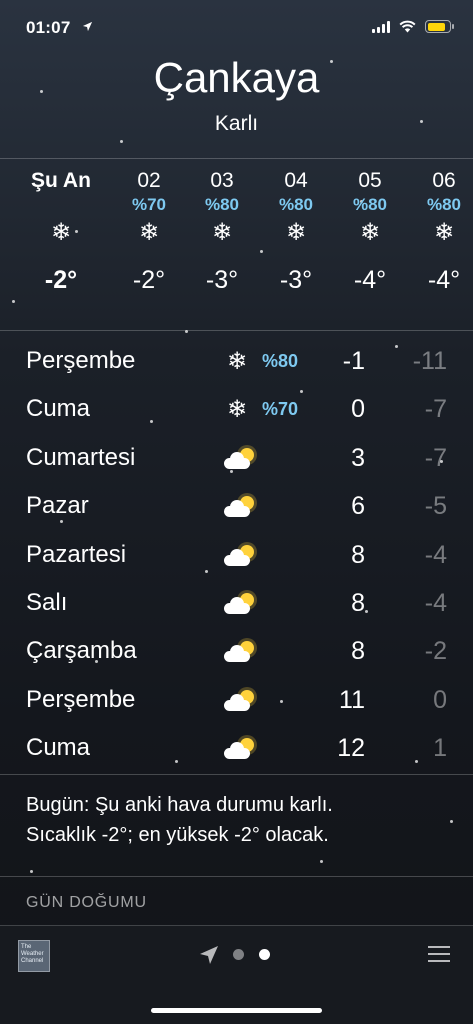 The image size is (473, 1024). What do you see at coordinates (149, 204) in the screenshot?
I see `hour-precip: %70` at bounding box center [149, 204].